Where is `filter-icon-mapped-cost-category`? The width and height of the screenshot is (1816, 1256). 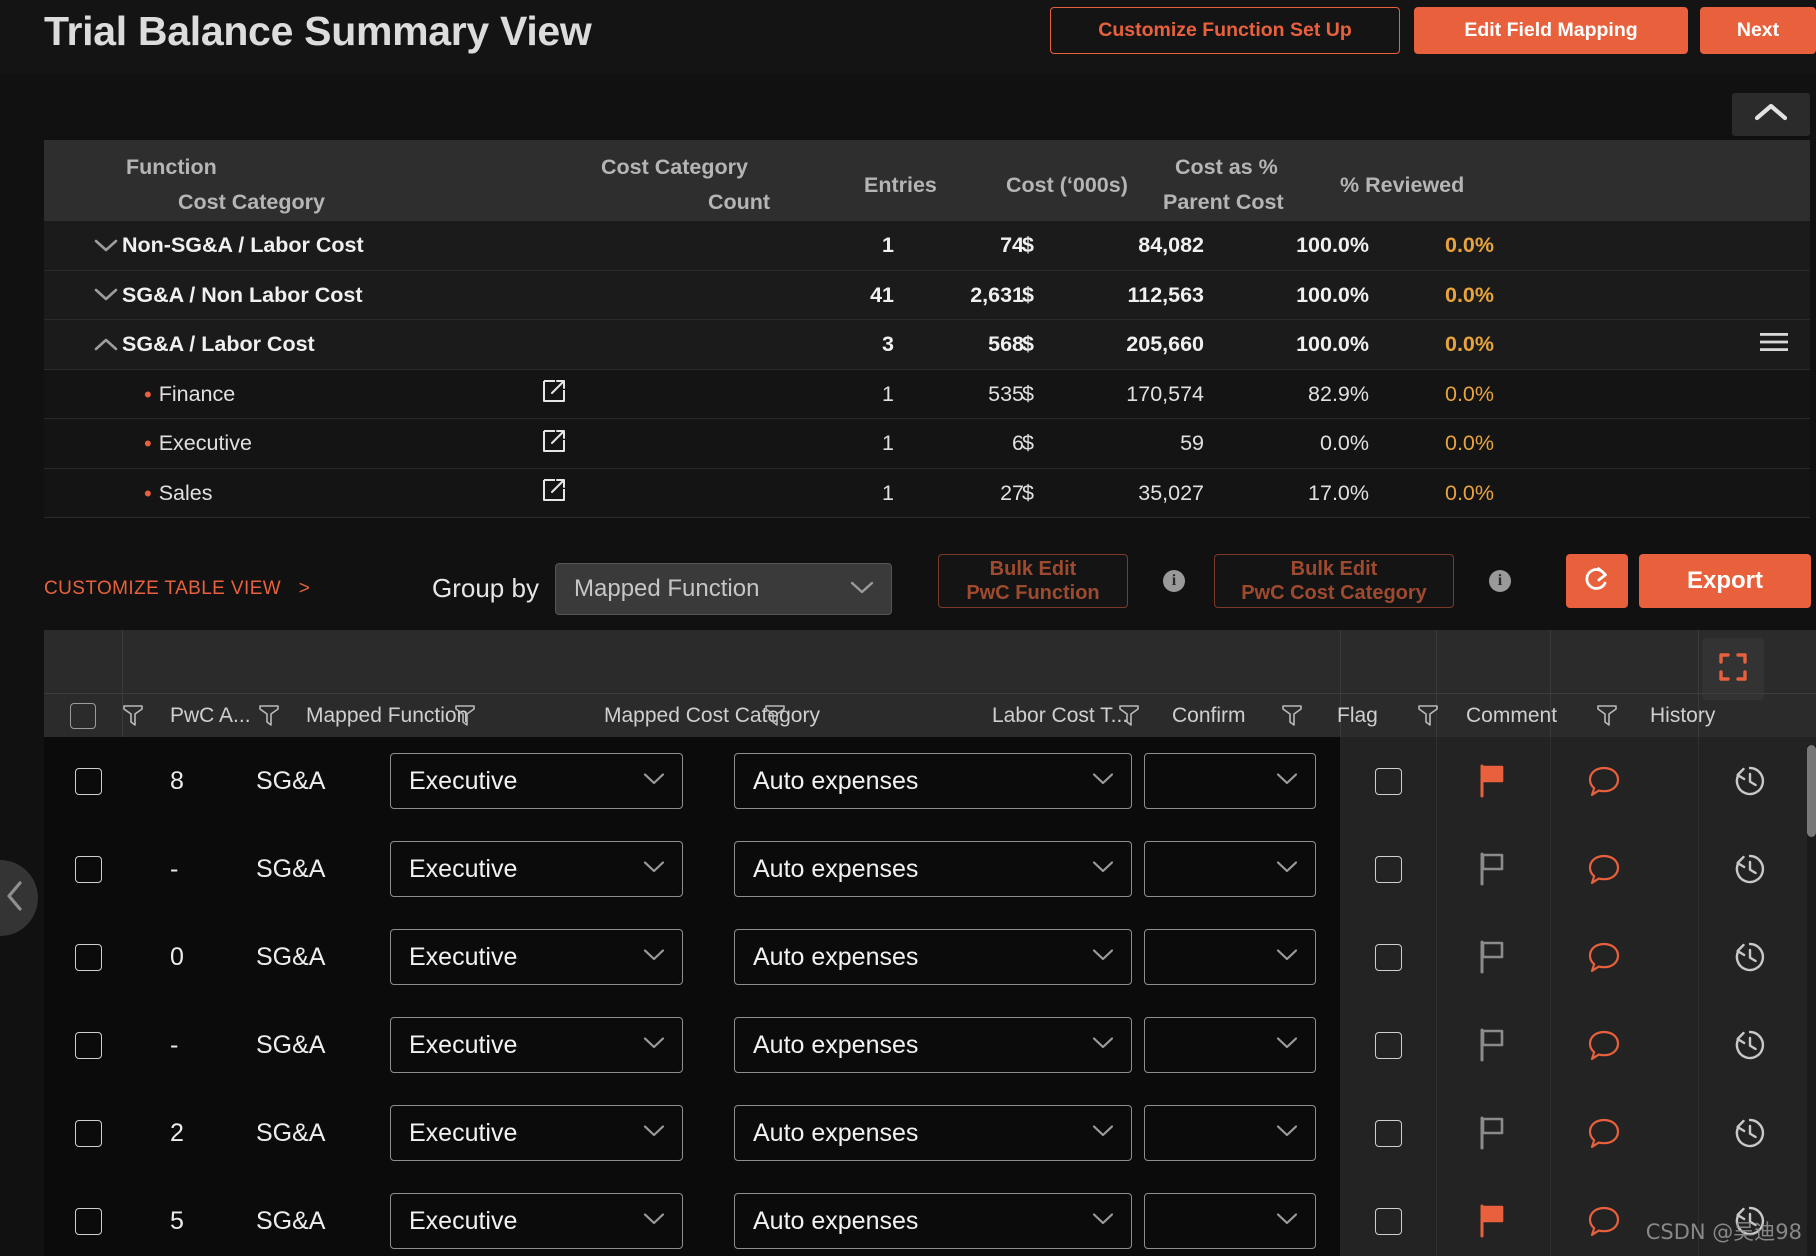
filter-icon-mapped-cost-category is located at coordinates (775, 716).